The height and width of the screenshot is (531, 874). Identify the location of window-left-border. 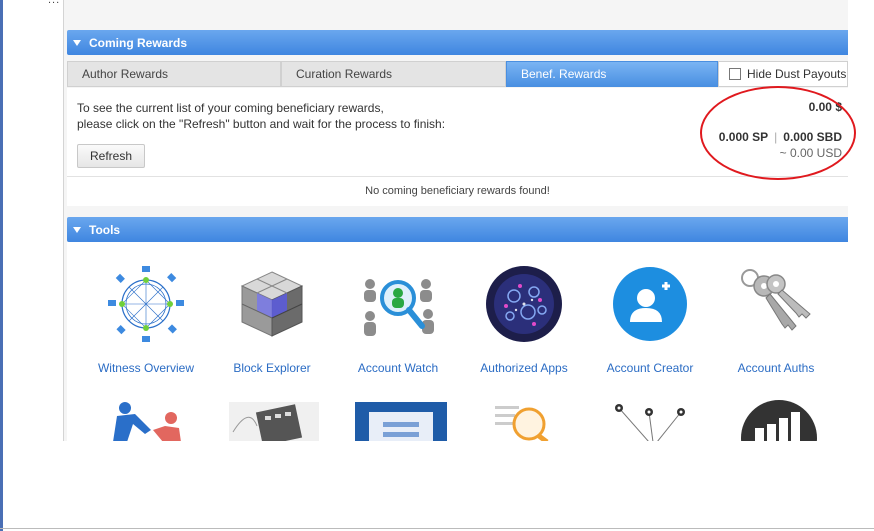
(1, 265).